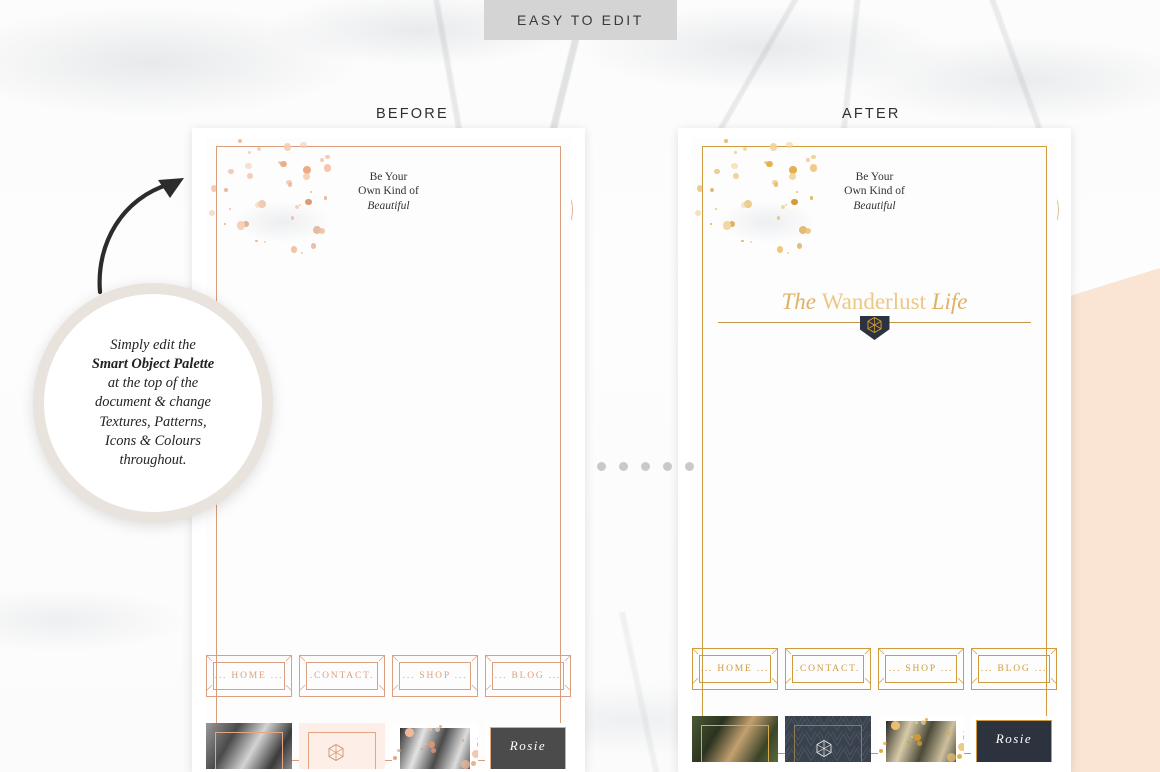  What do you see at coordinates (580, 20) in the screenshot?
I see `easy-to-edit-badge: EASY TO EDIT` at bounding box center [580, 20].